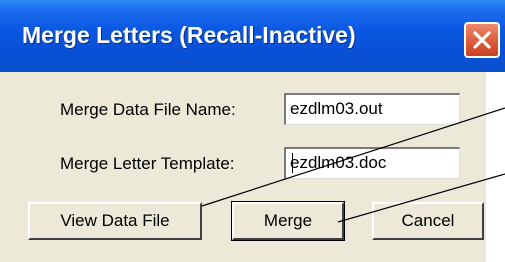 The width and height of the screenshot is (505, 262). I want to click on data-file-input: ezdlm03.out, so click(372, 109).